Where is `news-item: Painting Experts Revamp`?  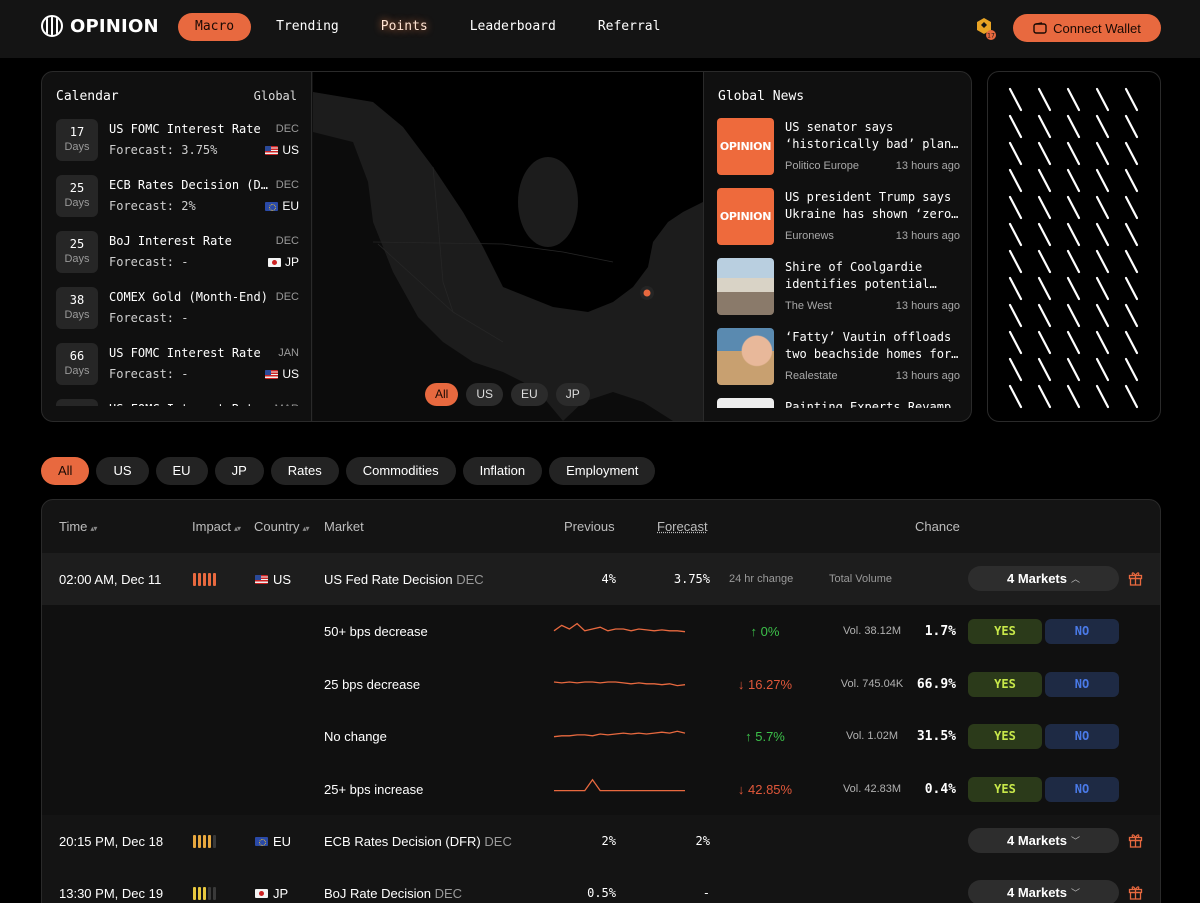 news-item: Painting Experts Revamp is located at coordinates (838, 403).